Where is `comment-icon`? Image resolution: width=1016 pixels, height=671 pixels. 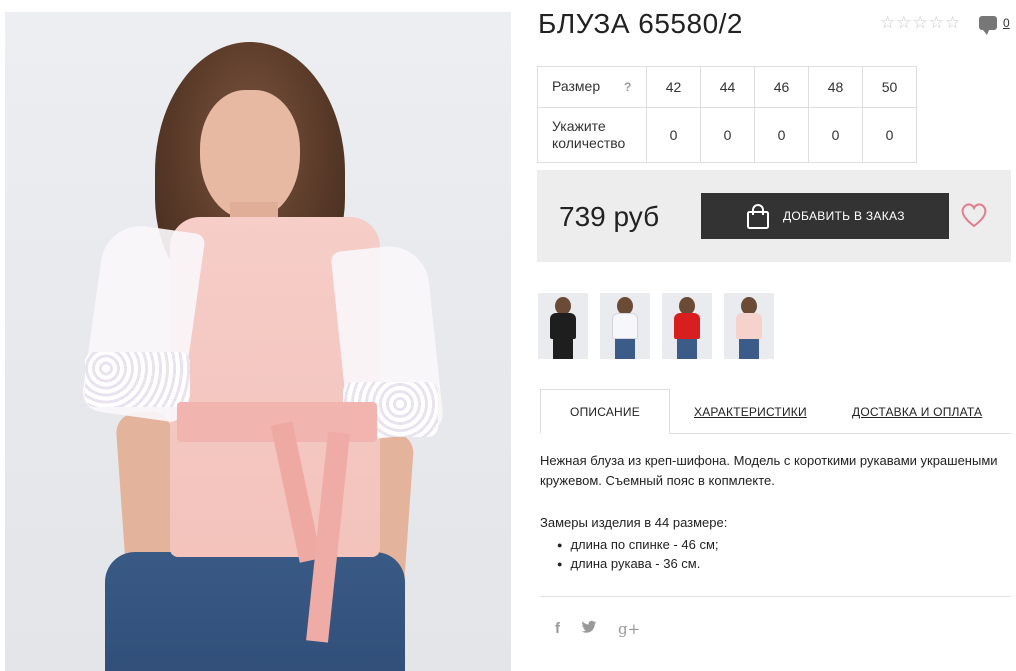 comment-icon is located at coordinates (988, 25).